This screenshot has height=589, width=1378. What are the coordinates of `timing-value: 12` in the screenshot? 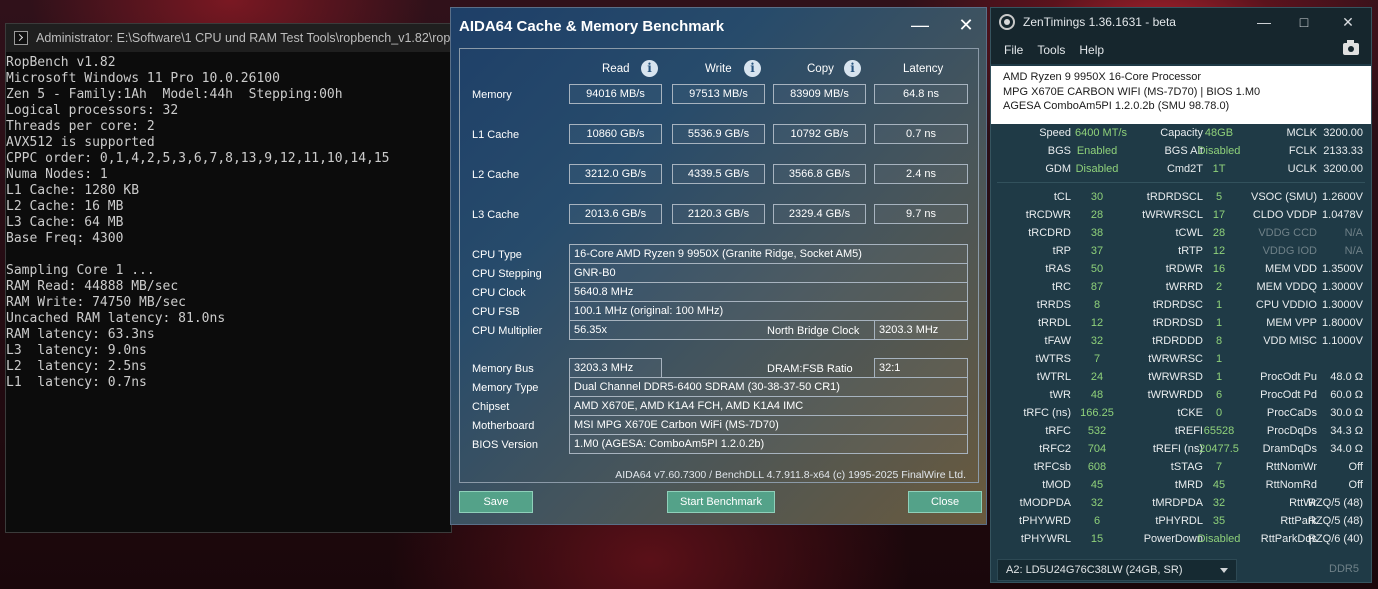 It's located at (1097, 323).